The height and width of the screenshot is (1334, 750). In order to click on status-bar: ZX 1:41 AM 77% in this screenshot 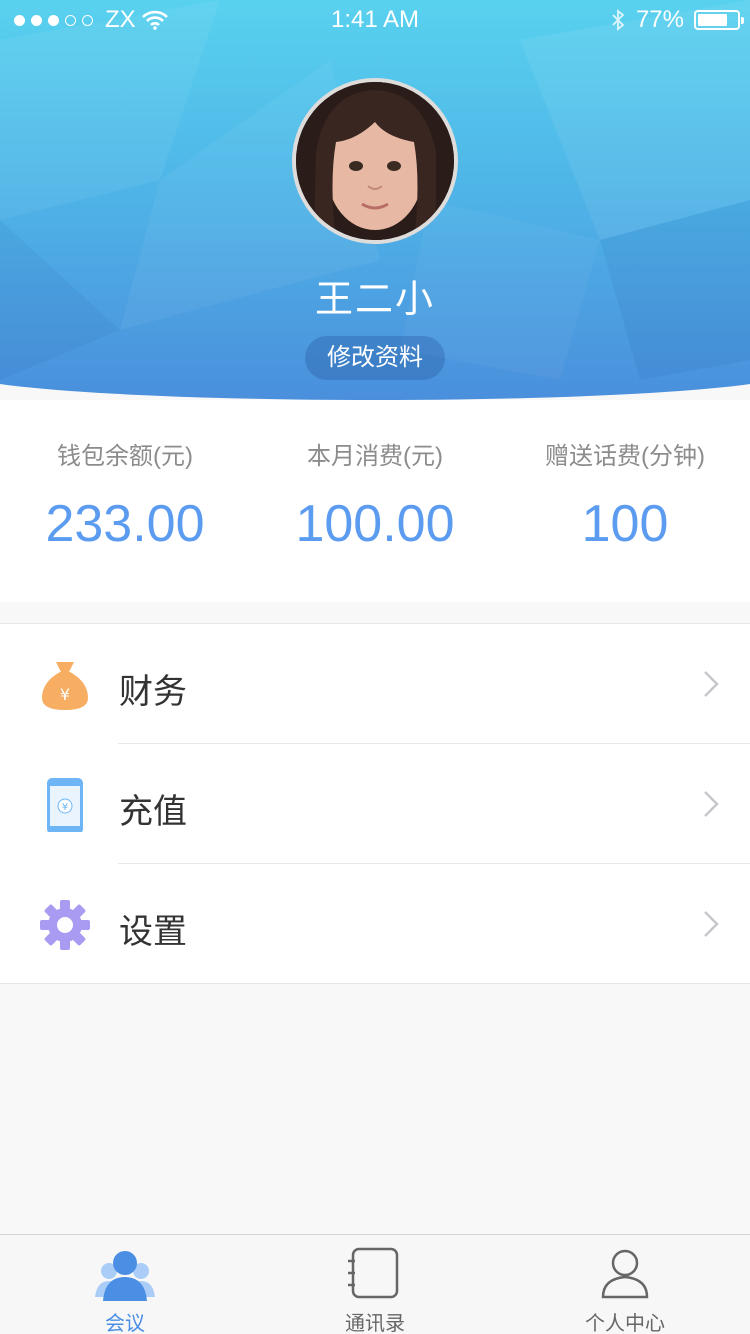, I will do `click(375, 20)`.